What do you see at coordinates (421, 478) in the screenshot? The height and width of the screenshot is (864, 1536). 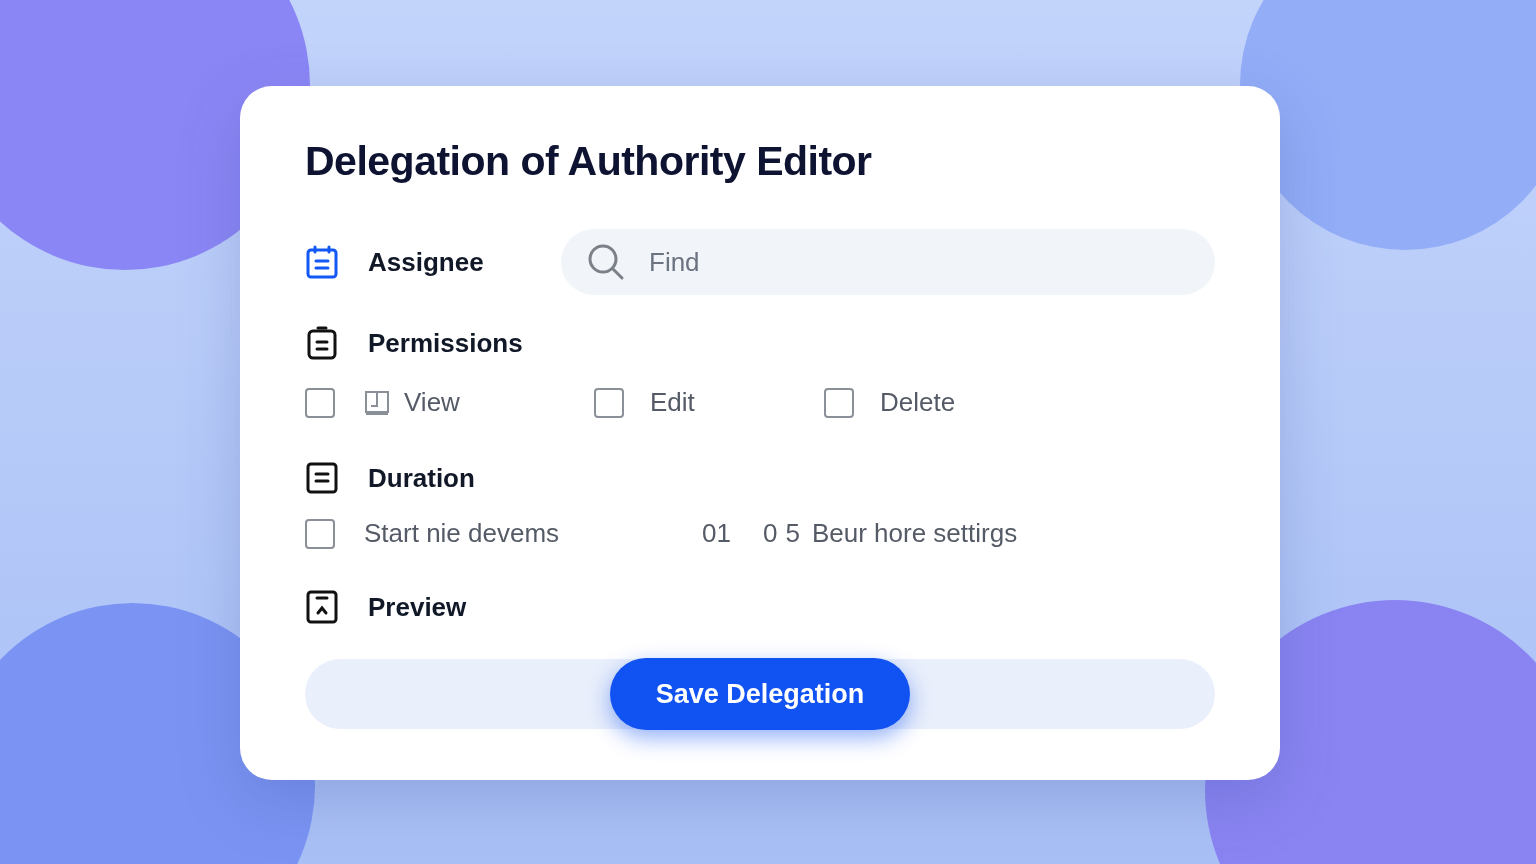 I see `duration-label: Duration` at bounding box center [421, 478].